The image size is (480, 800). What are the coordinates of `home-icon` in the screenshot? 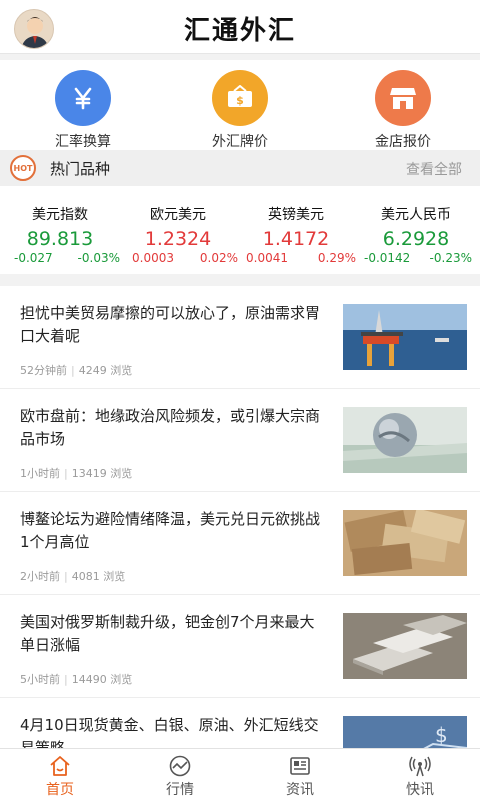 It's located at (60, 766).